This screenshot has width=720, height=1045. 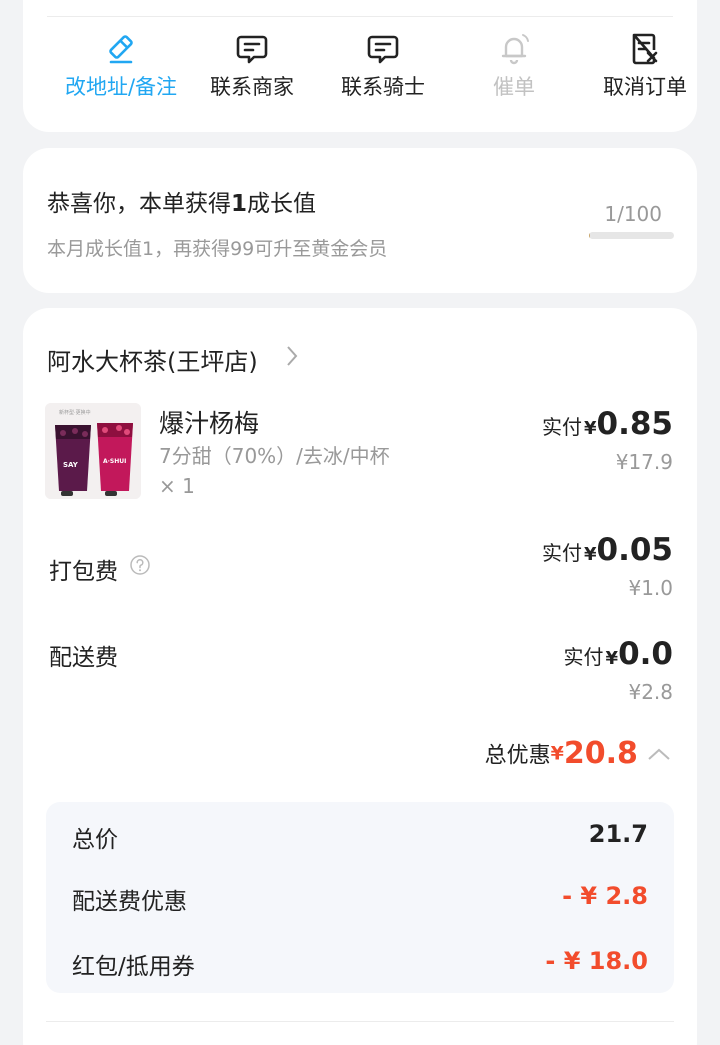 What do you see at coordinates (650, 588) in the screenshot?
I see `packing-fee-original-price: ¥1.0` at bounding box center [650, 588].